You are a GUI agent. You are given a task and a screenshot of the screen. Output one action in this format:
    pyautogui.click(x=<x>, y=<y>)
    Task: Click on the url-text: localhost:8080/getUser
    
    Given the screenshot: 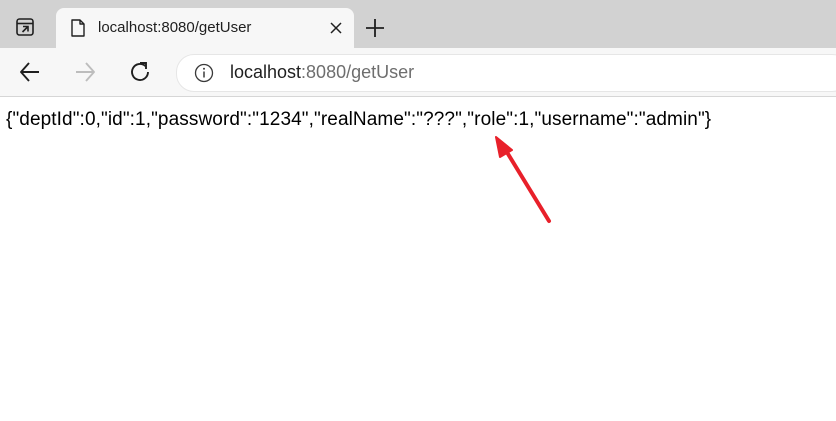 What is the action you would take?
    pyautogui.click(x=322, y=72)
    